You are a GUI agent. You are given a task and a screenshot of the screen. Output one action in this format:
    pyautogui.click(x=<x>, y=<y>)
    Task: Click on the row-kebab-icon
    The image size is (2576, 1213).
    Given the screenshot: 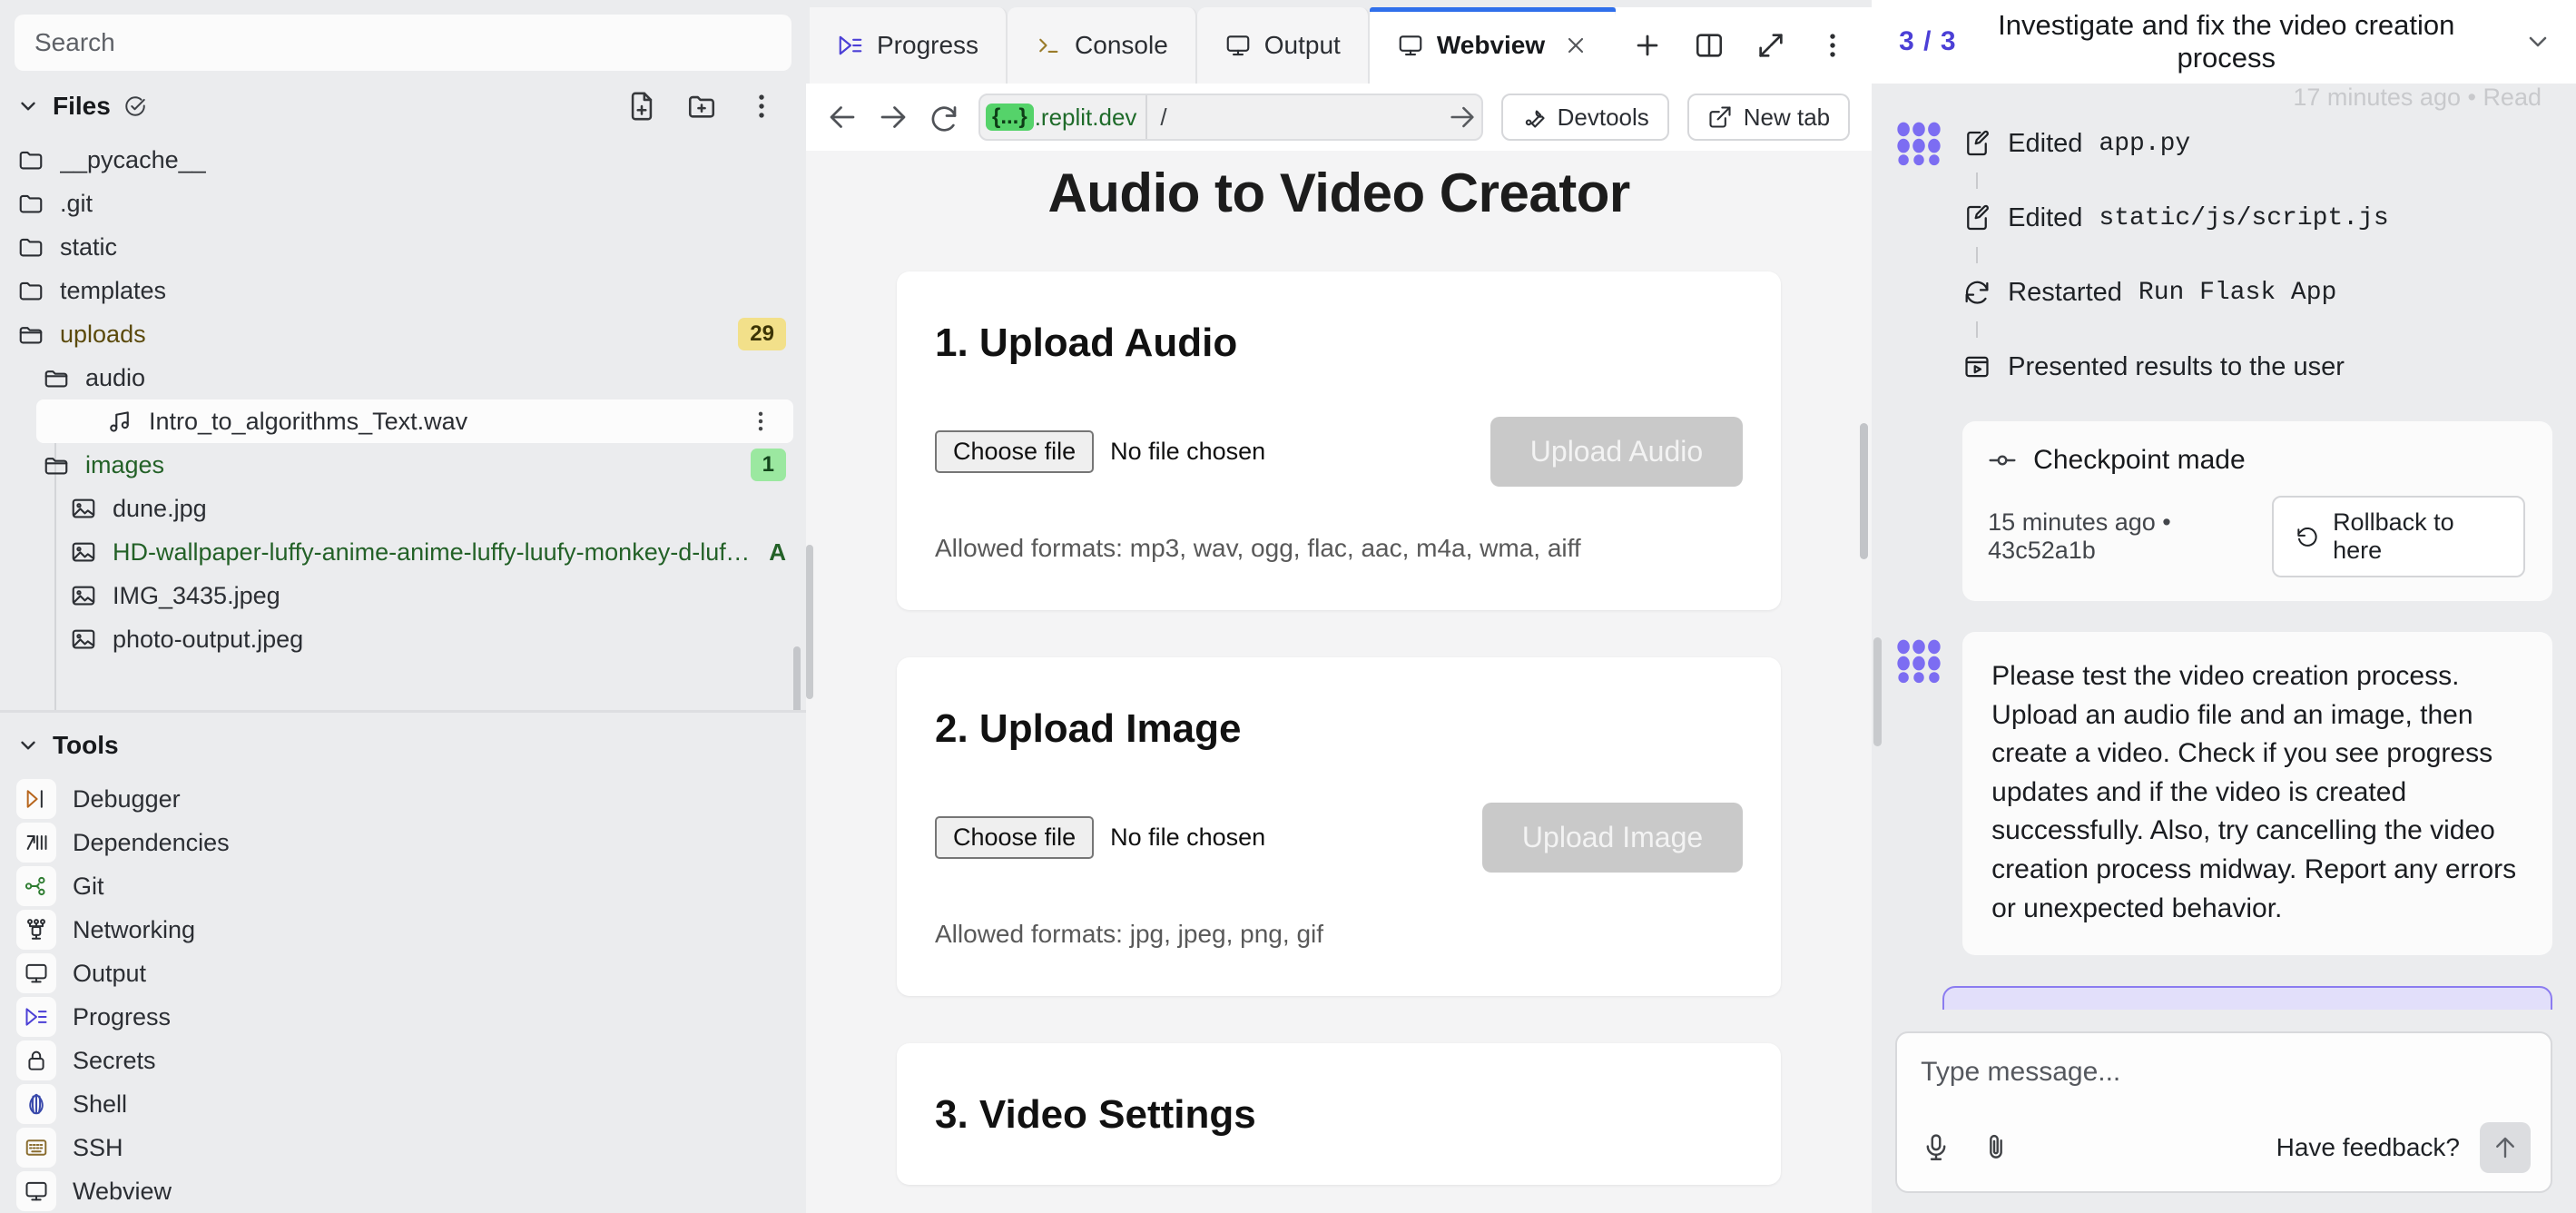 What is the action you would take?
    pyautogui.click(x=760, y=421)
    